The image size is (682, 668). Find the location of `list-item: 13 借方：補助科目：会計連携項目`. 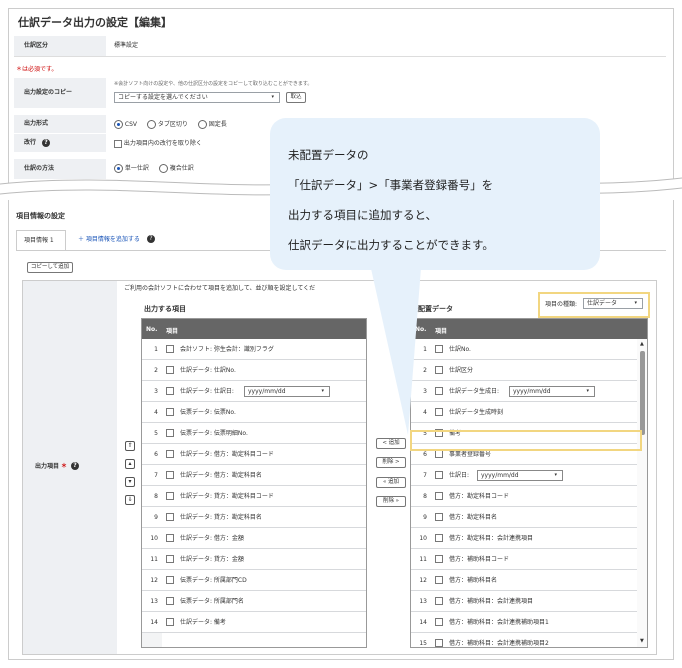

list-item: 13 借方：補助科目：会計連携項目 is located at coordinates (524, 601).